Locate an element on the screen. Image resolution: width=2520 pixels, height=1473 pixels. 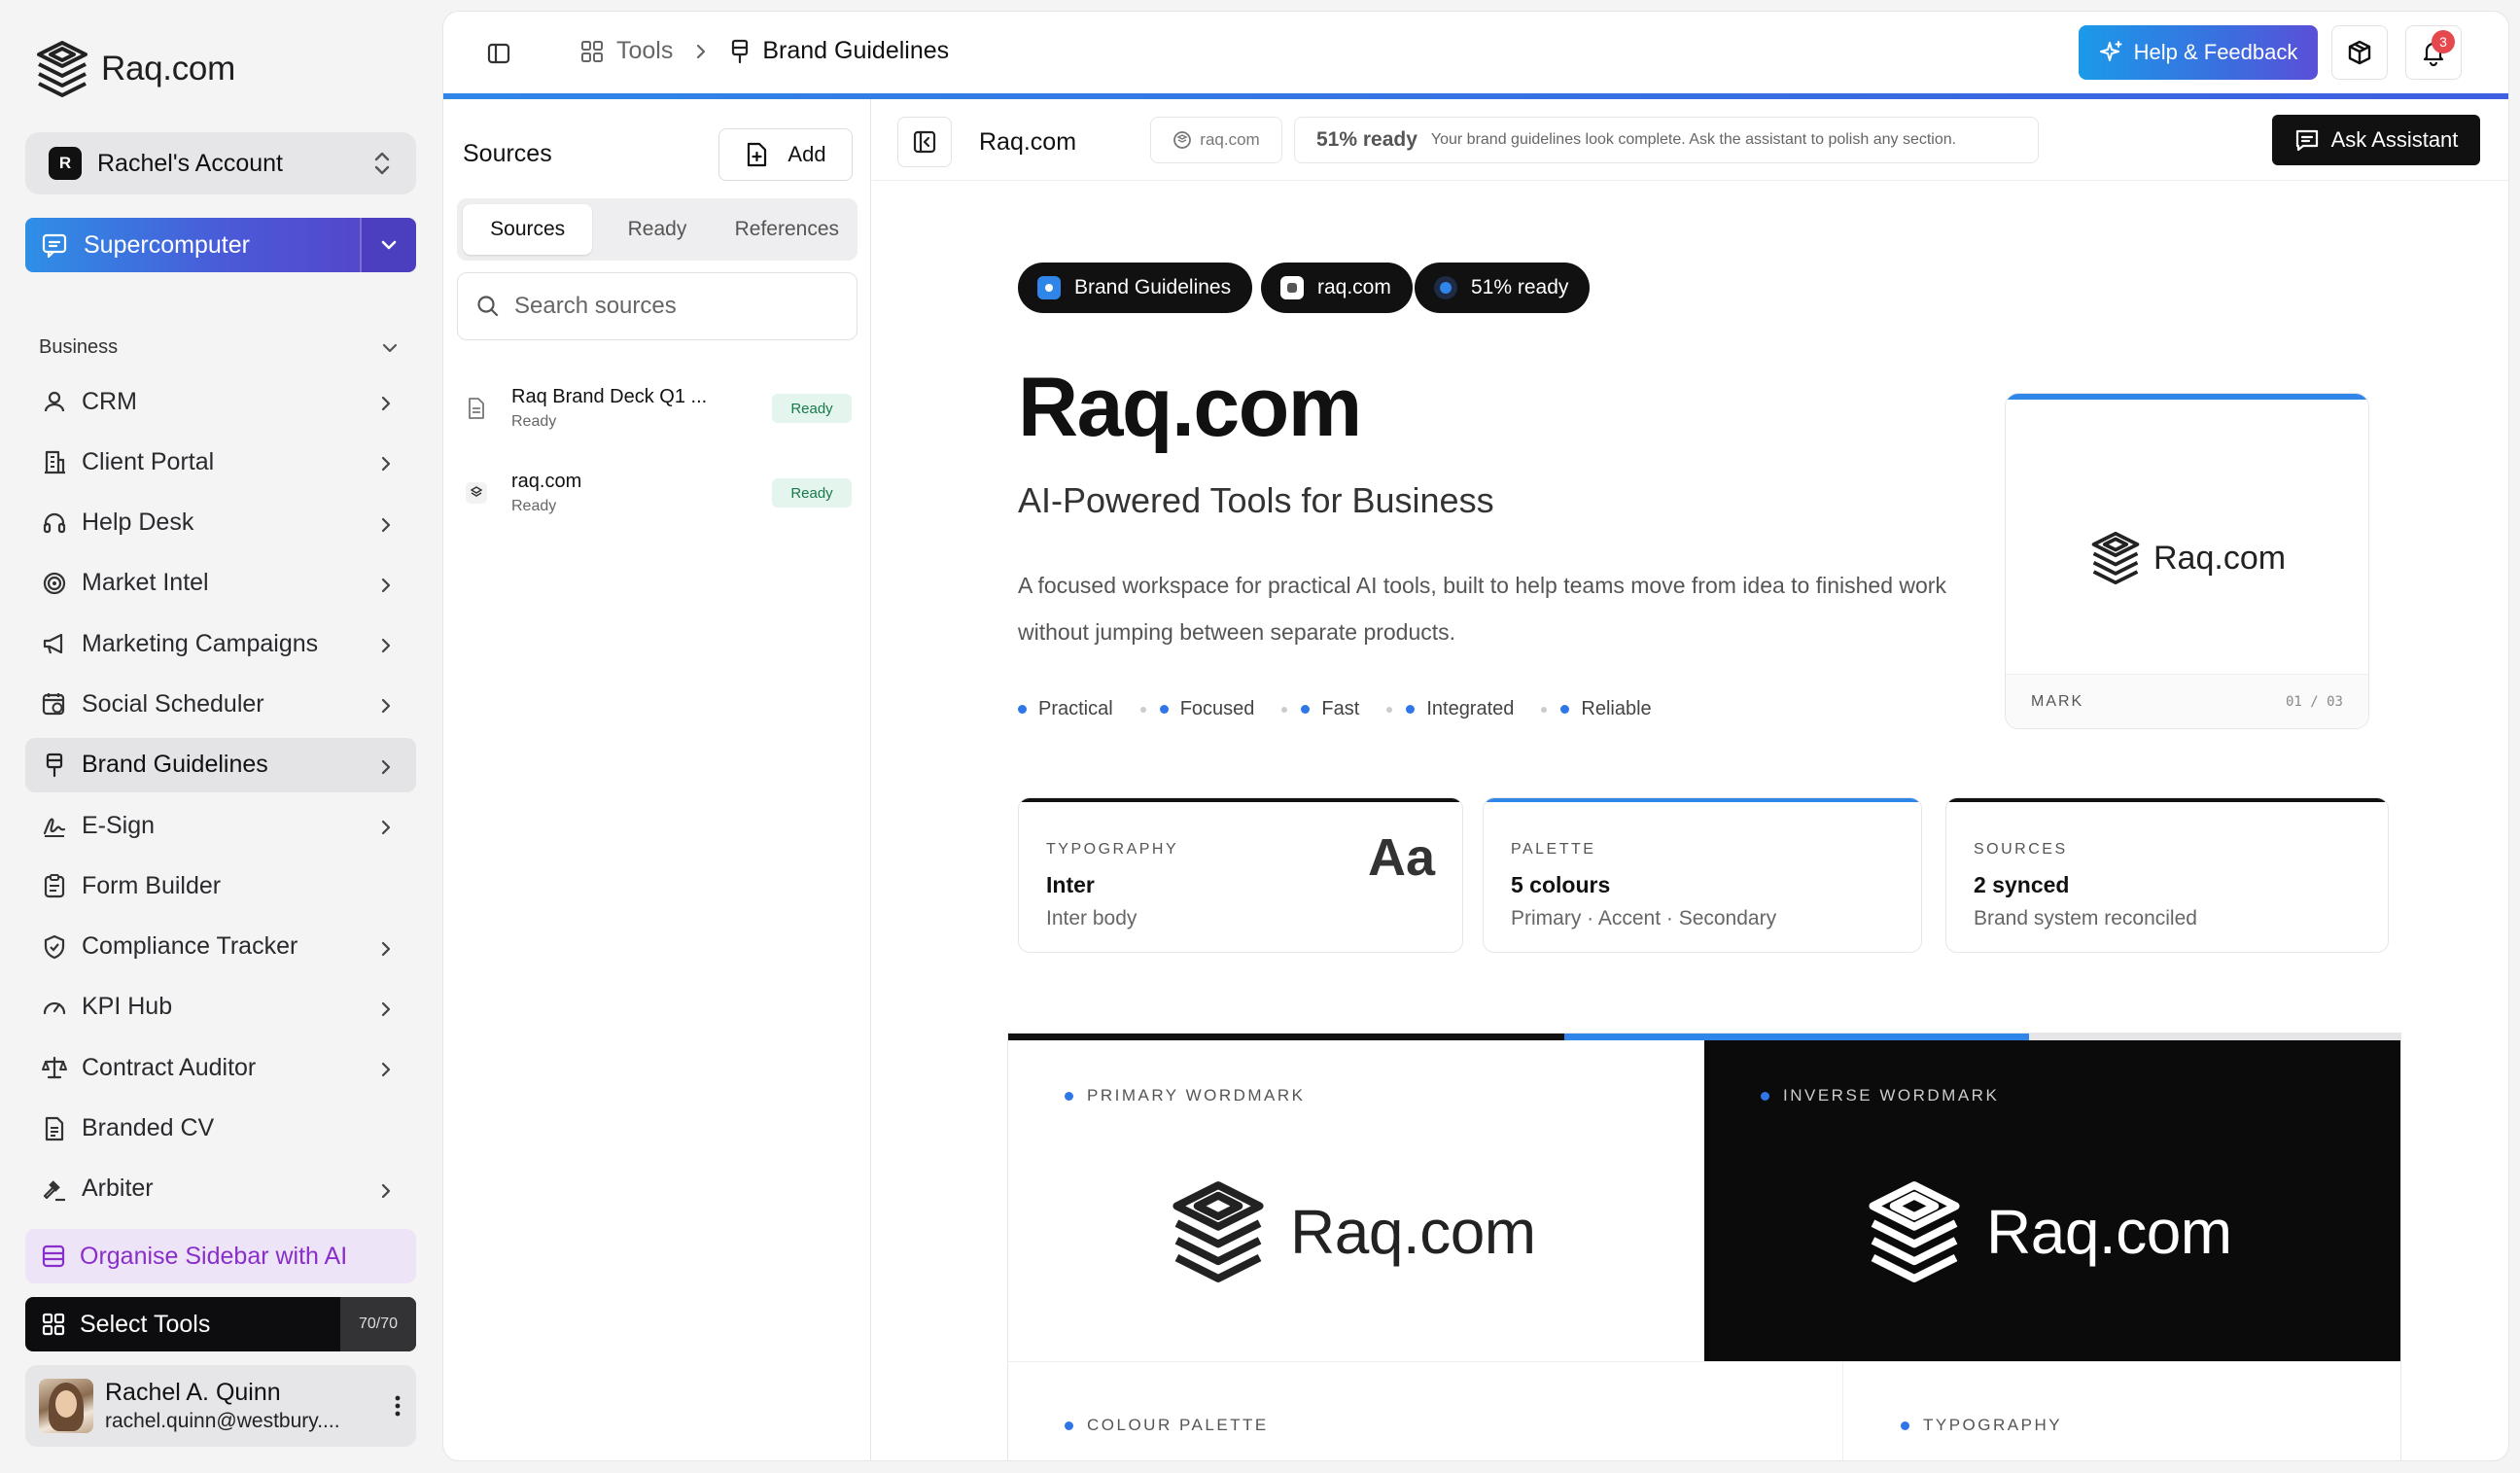
sidebar-item-marketing-campaigns: Marketing Campaigns is located at coordinates (220, 643).